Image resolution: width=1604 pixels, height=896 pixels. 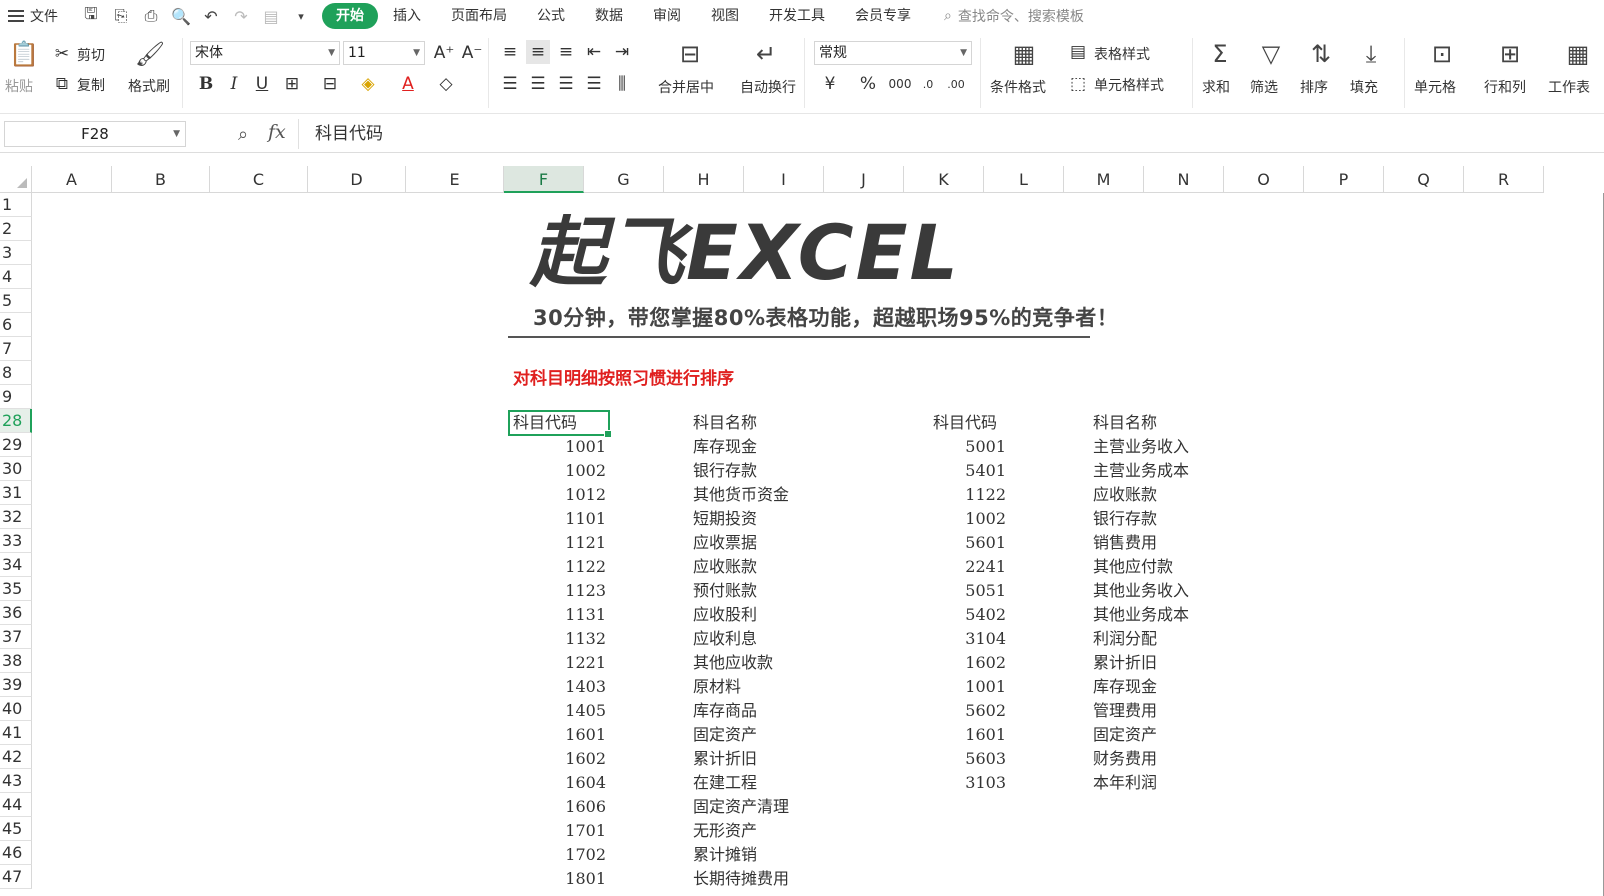 I want to click on right-name-cell: 其他应付款, so click(x=1133, y=567).